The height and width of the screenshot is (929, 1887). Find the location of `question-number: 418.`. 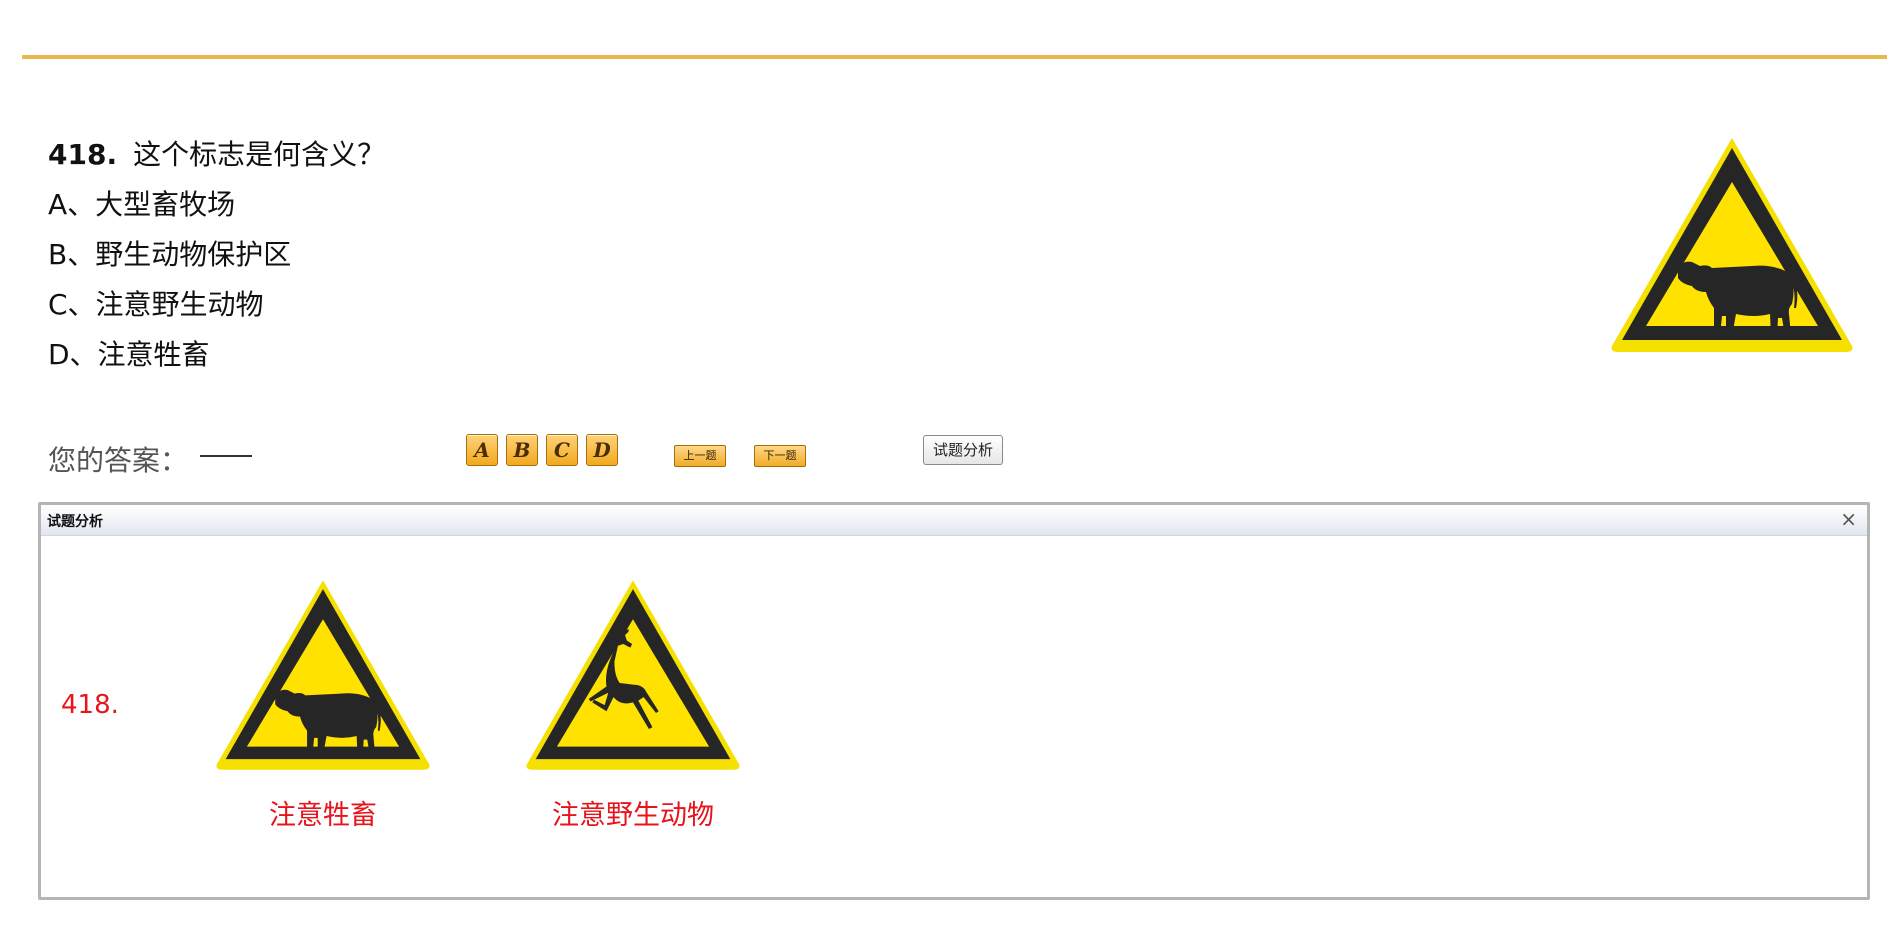

question-number: 418. is located at coordinates (83, 154).